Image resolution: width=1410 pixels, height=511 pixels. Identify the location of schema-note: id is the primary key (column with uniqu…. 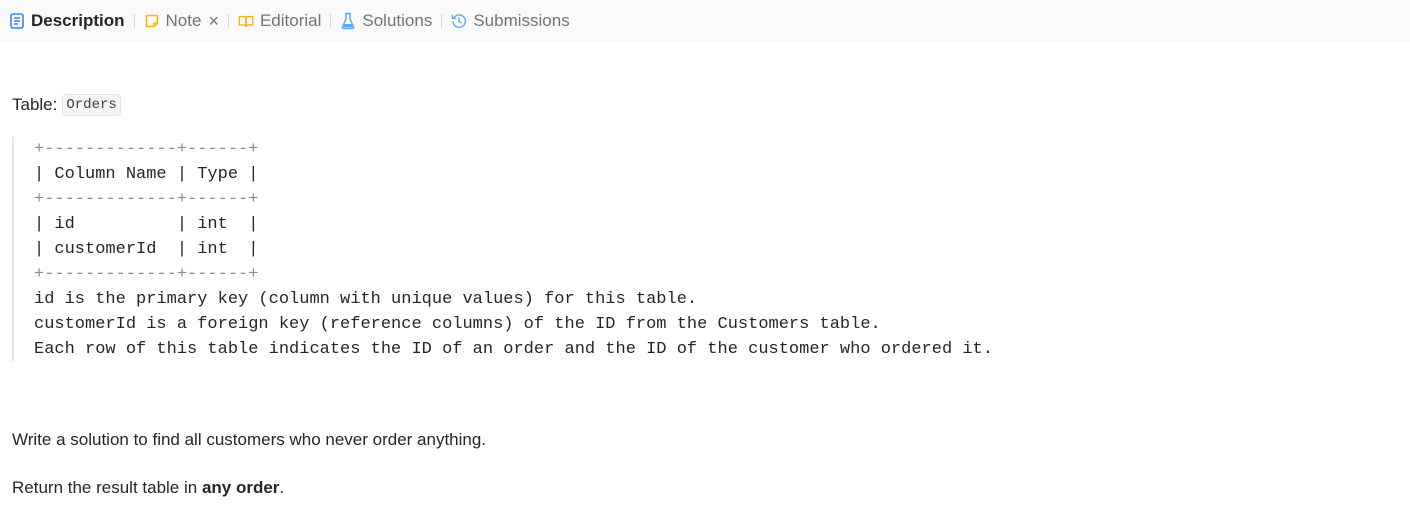
(366, 299).